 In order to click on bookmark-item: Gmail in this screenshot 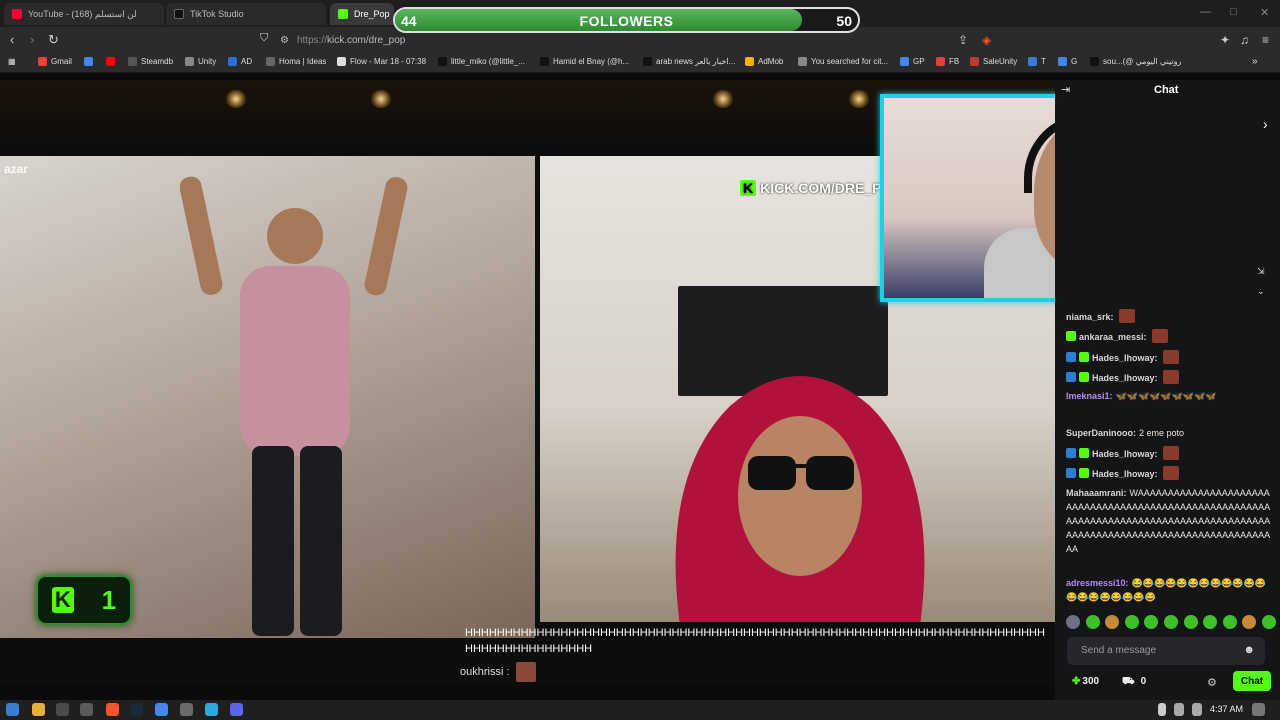, I will do `click(55, 61)`.